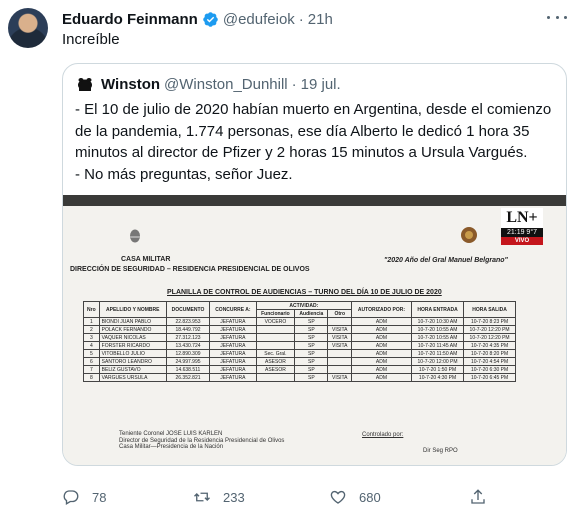  What do you see at coordinates (275, 321) in the screenshot?
I see `audience-cell-func: VOCERO` at bounding box center [275, 321].